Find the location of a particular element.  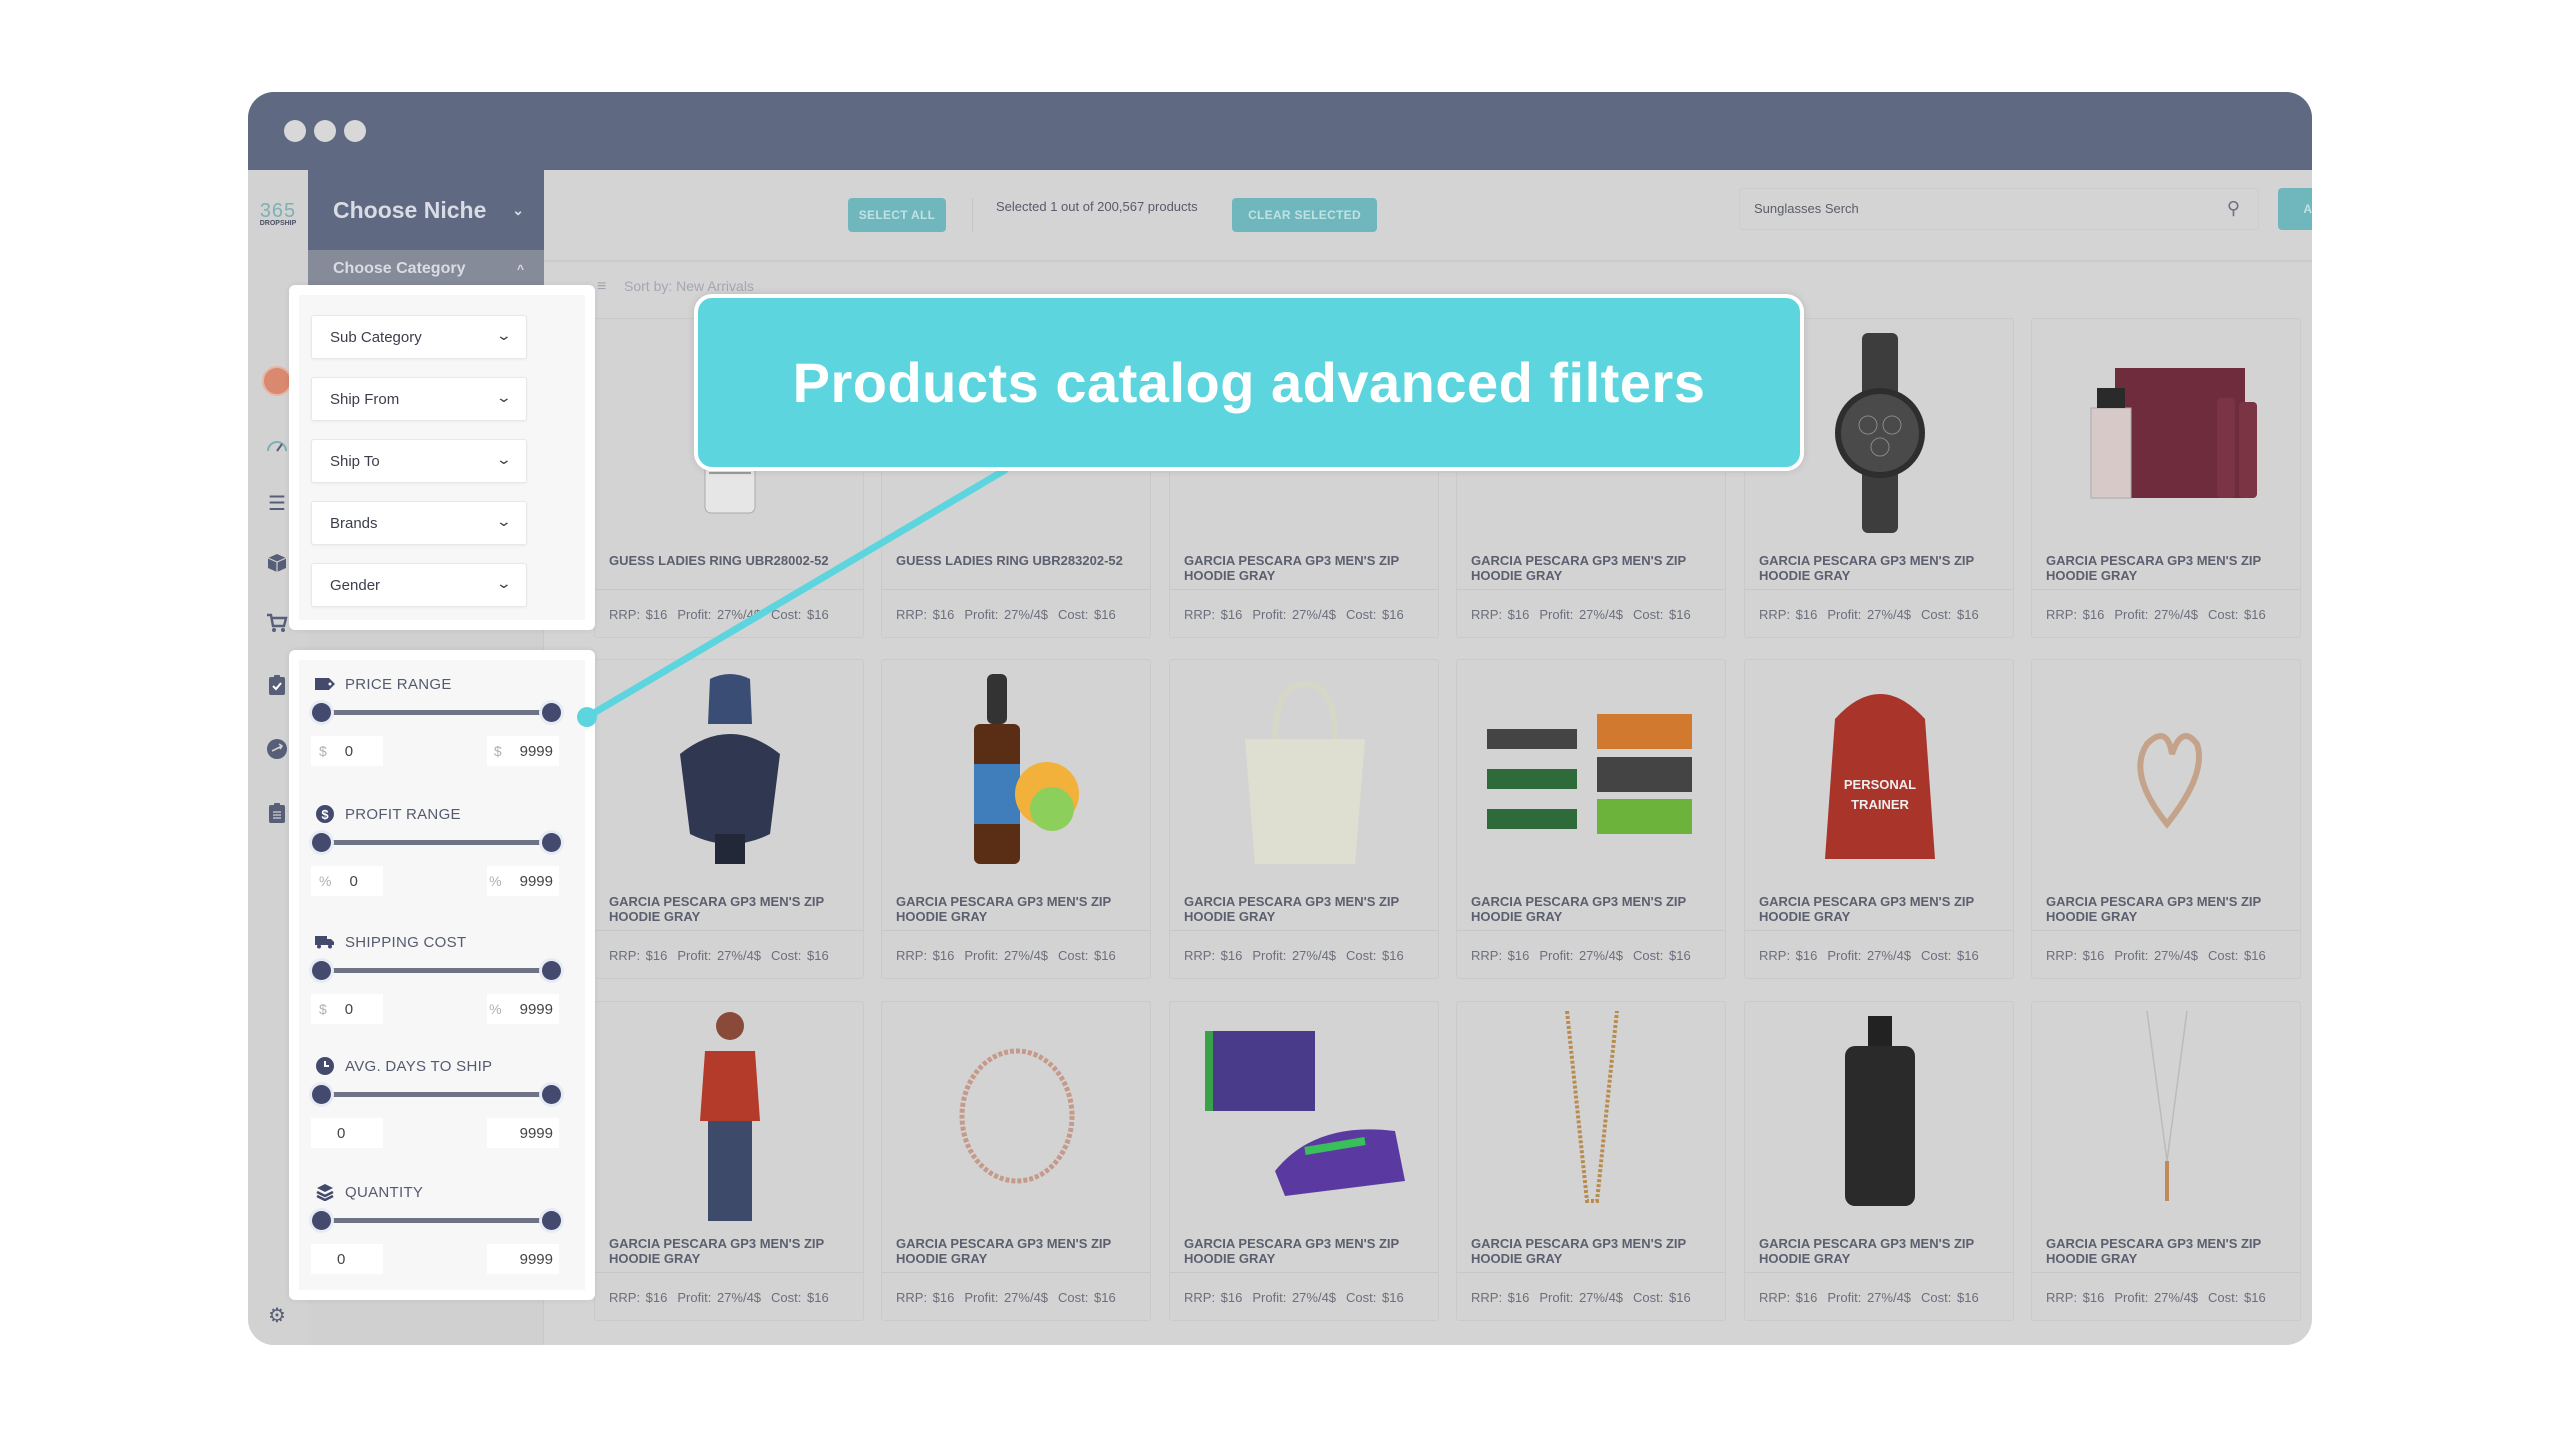

avatar is located at coordinates (277, 381).